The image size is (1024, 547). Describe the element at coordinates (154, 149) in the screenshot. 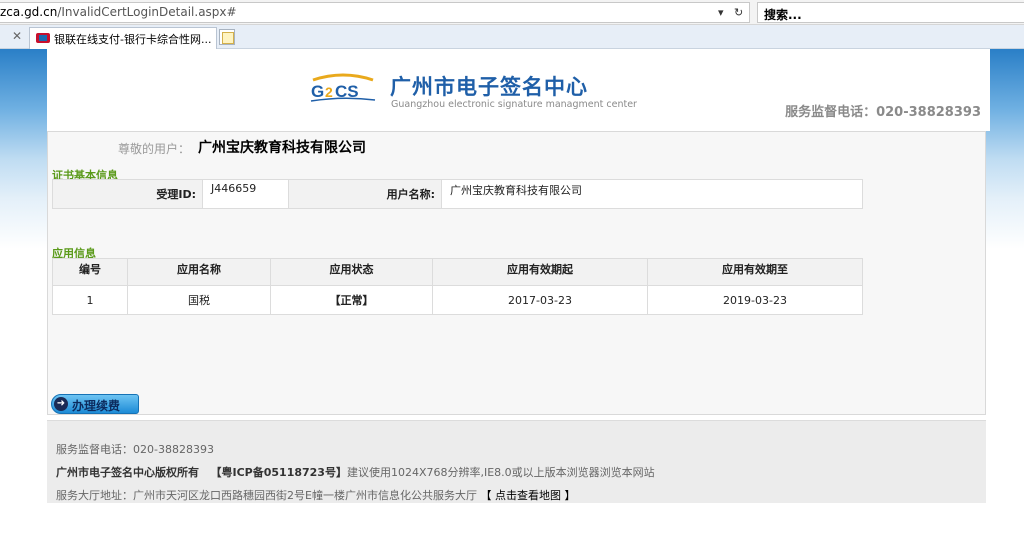

I see `greeting-label: 尊敬的用户：` at that location.